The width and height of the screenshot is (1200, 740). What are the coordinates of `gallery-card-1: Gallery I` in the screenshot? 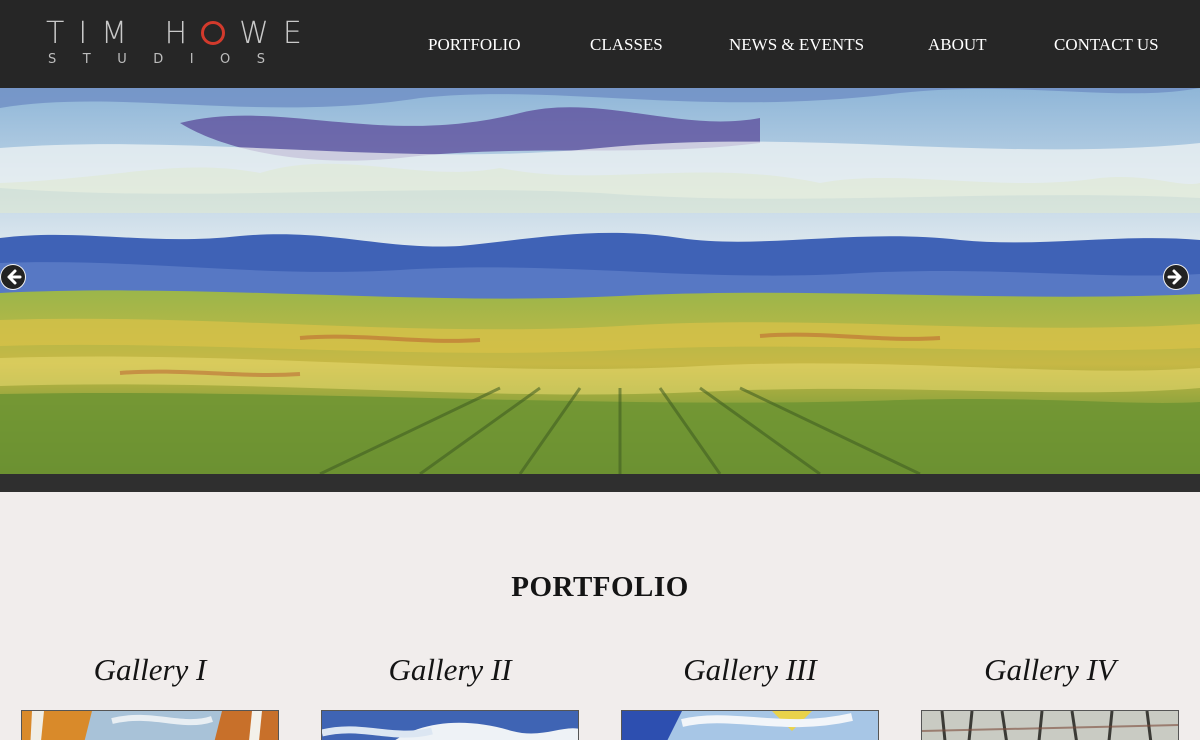 It's located at (150, 696).